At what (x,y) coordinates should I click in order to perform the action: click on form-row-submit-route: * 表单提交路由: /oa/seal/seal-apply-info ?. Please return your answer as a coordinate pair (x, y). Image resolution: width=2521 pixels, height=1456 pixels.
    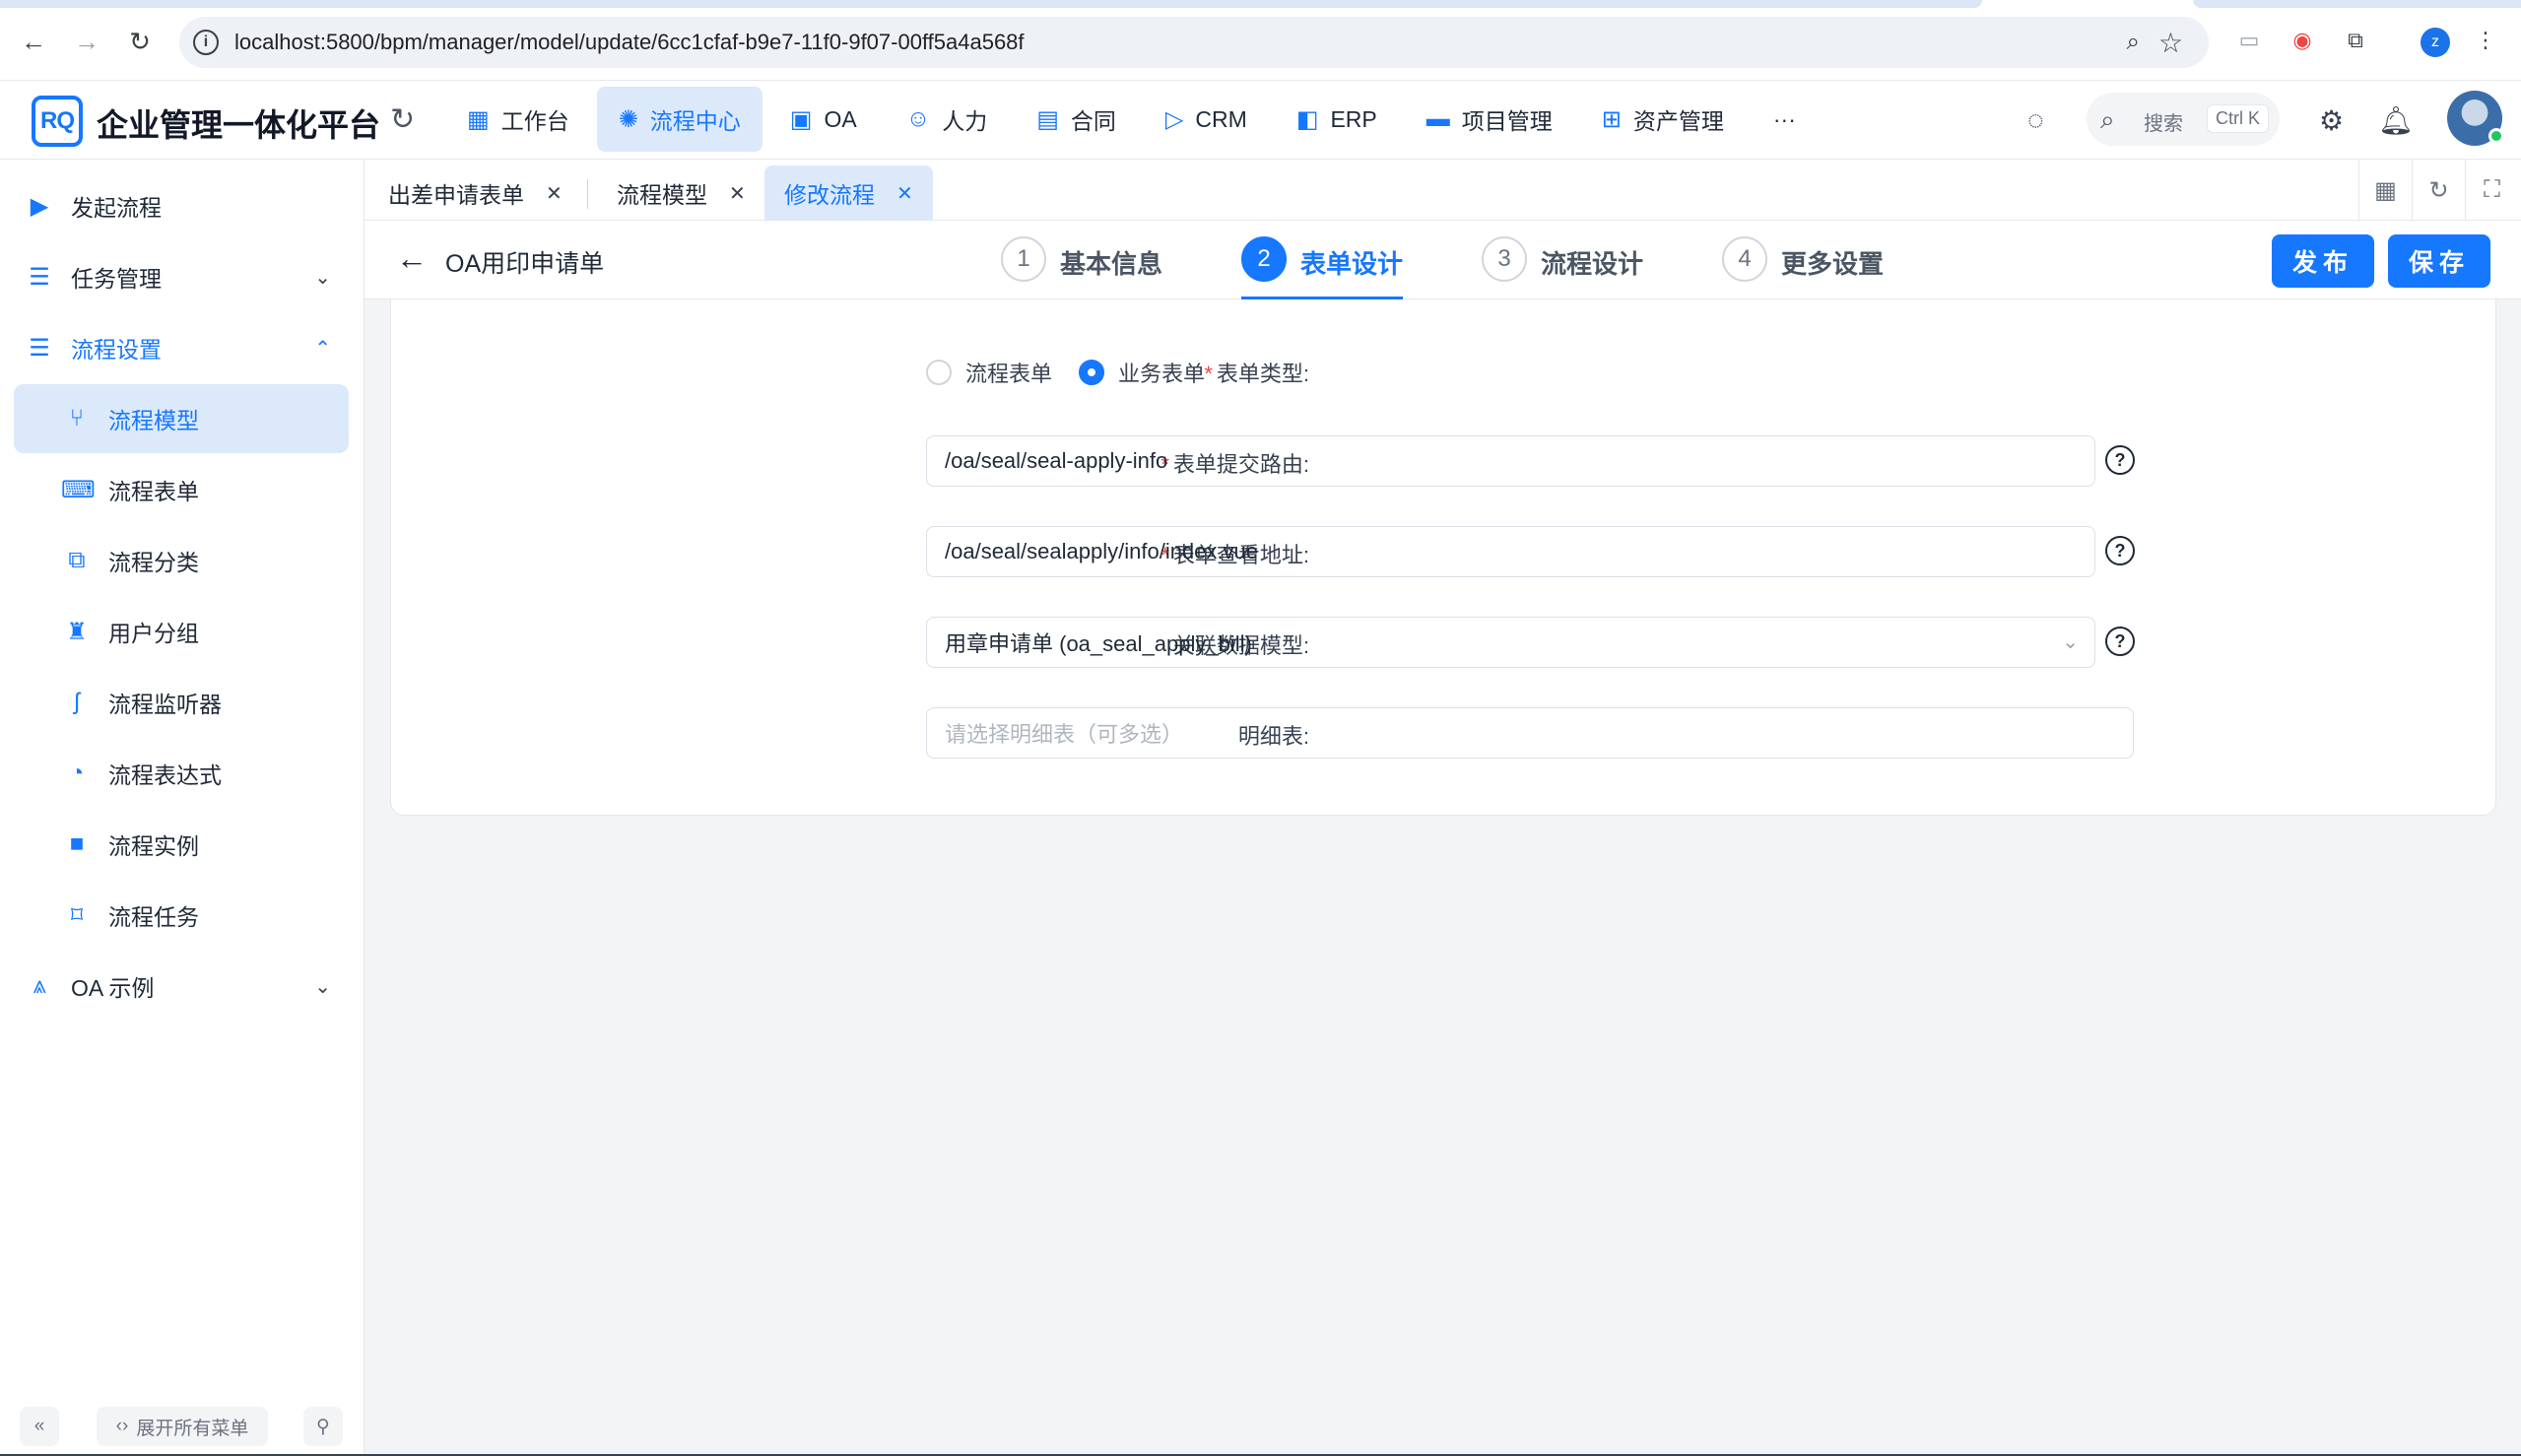
    Looking at the image, I should click on (1444, 461).